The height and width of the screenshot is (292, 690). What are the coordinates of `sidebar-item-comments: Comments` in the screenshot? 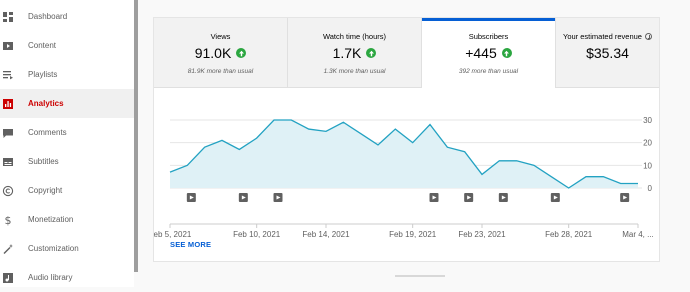 It's located at (67, 132).